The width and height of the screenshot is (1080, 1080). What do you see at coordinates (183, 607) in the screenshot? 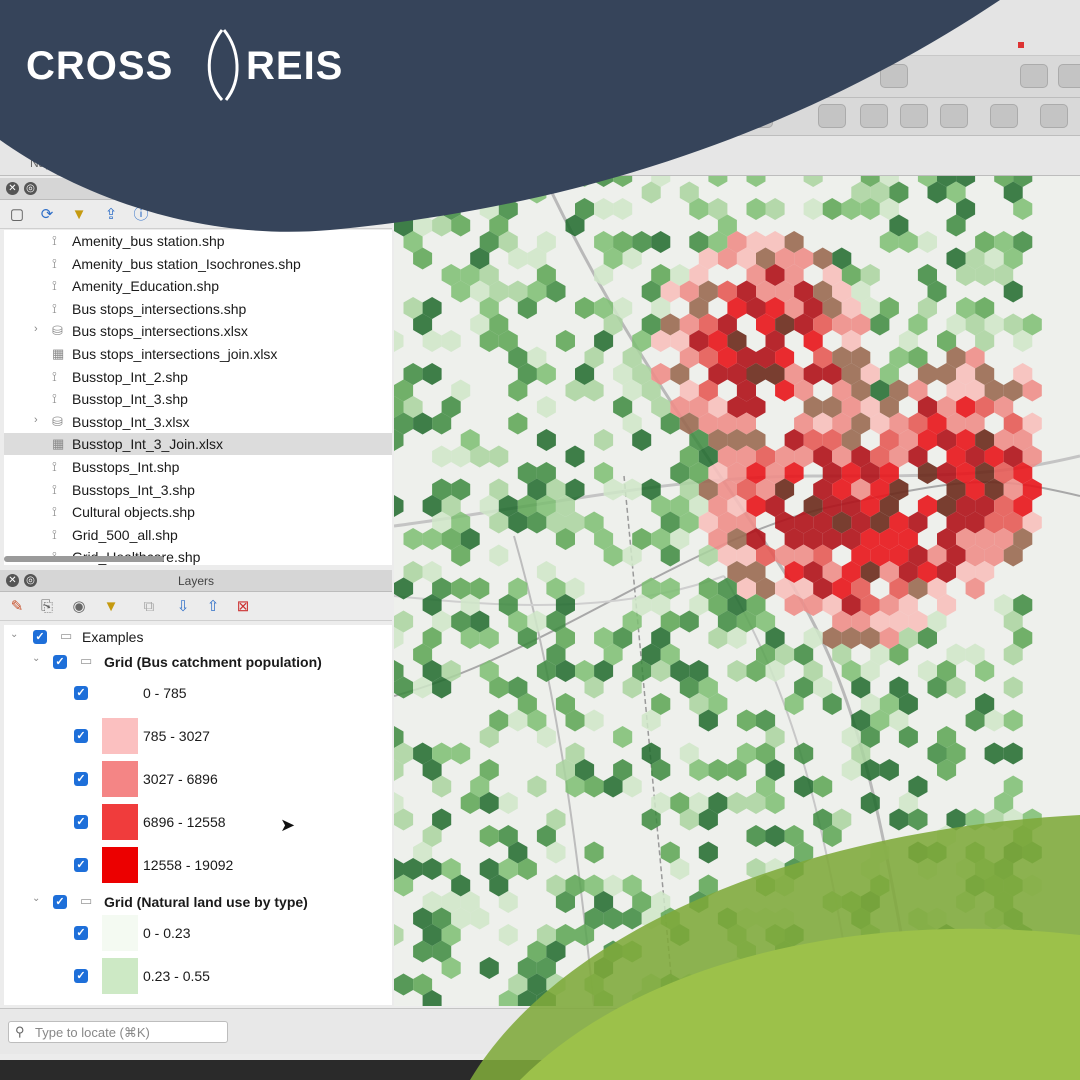
I see `expand-all-icon: ⇩` at bounding box center [183, 607].